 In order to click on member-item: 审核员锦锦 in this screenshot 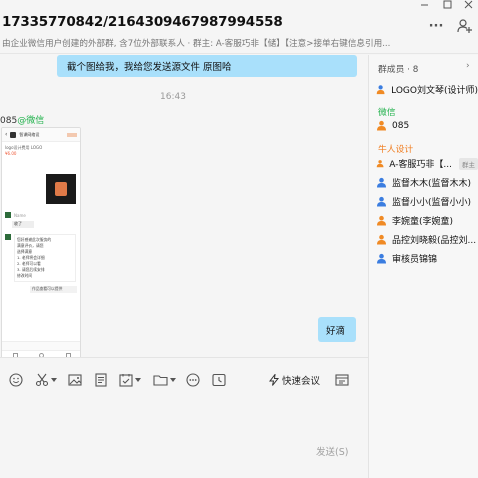, I will do `click(427, 258)`.